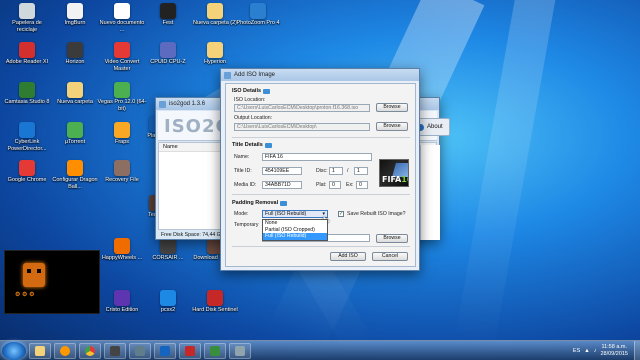  I want to click on taskbar-media, so click(65, 350).